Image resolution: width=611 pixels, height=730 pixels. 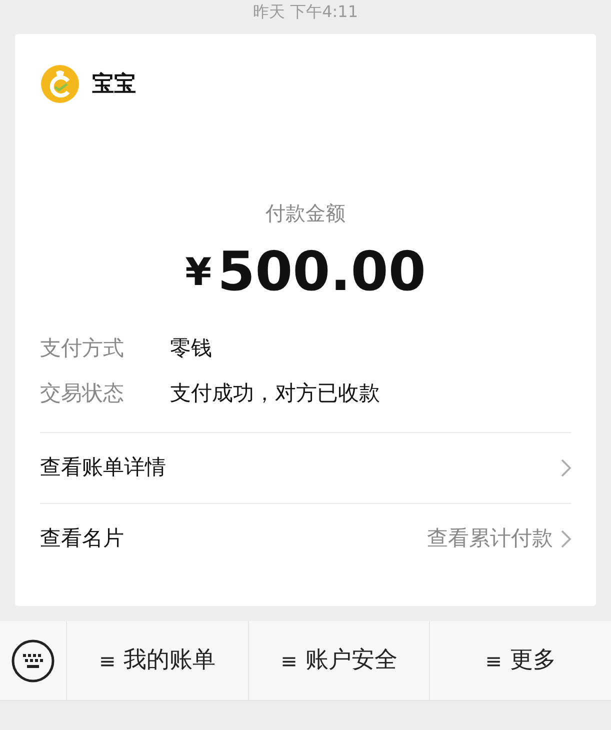 I want to click on menu-button: ≡ 更多, so click(x=520, y=660).